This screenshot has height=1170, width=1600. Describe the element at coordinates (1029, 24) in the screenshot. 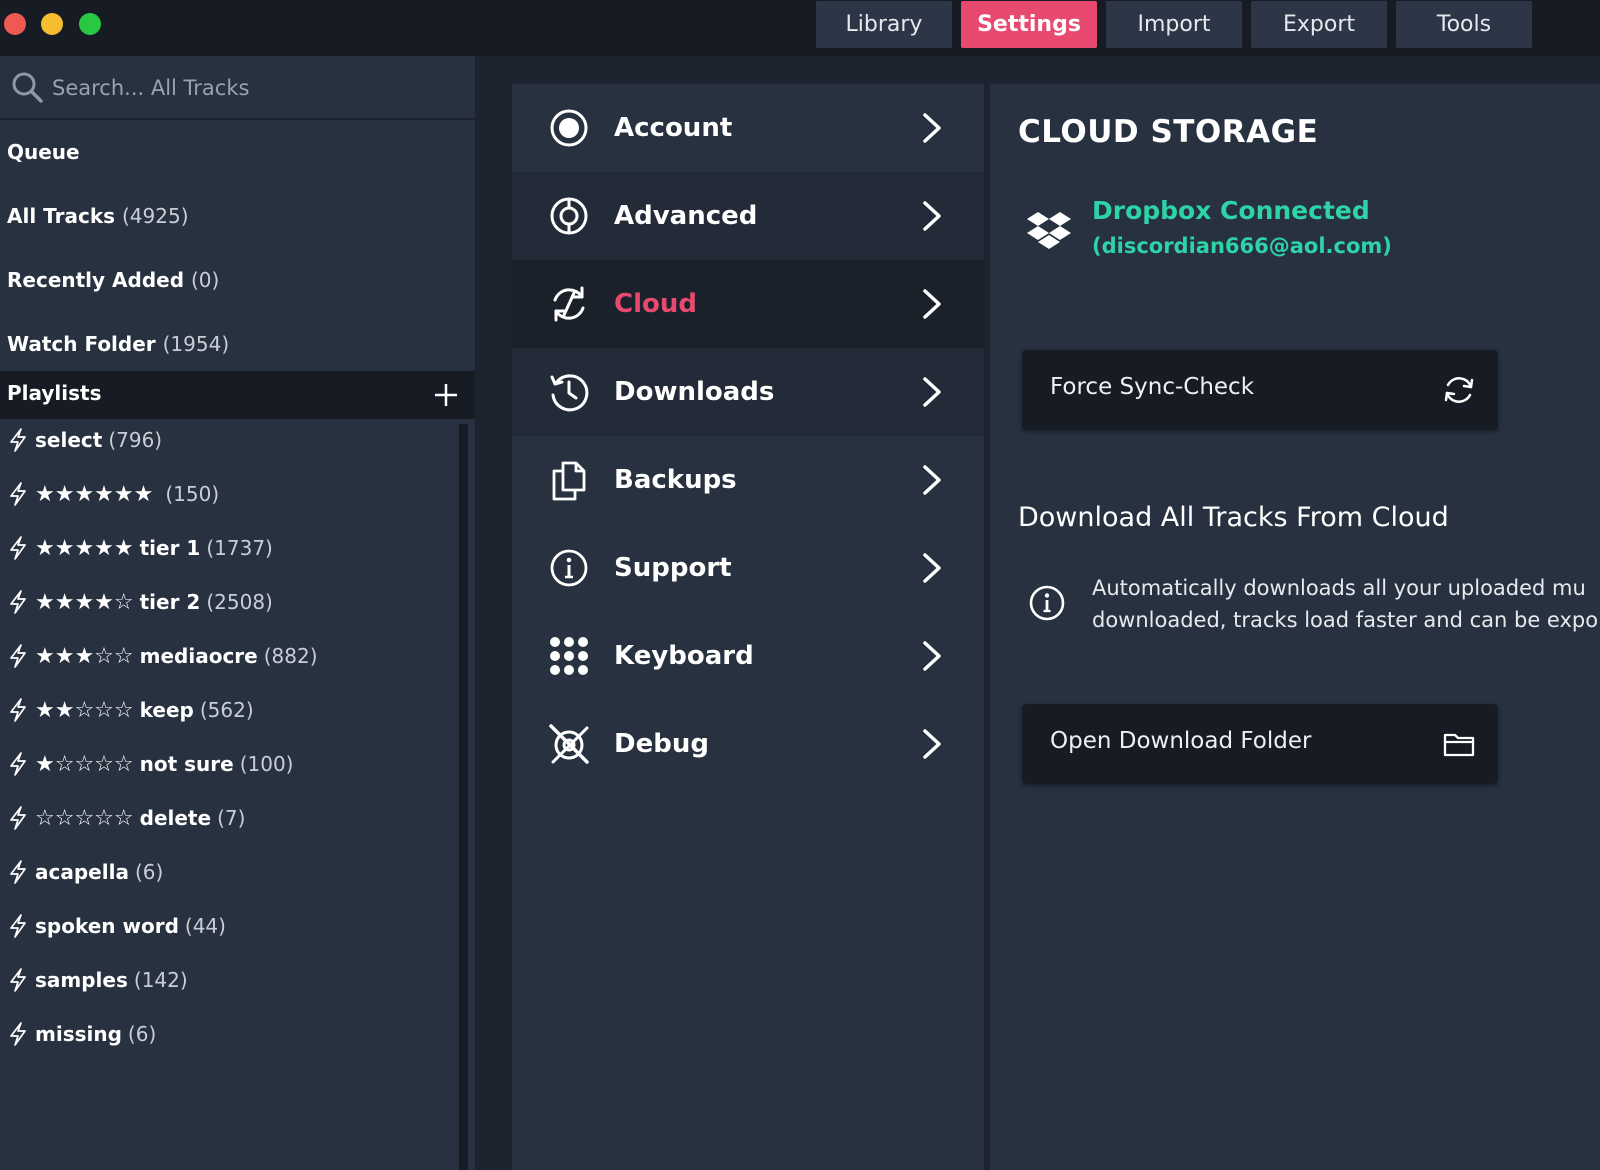

I see `tab-settings: Settings` at that location.